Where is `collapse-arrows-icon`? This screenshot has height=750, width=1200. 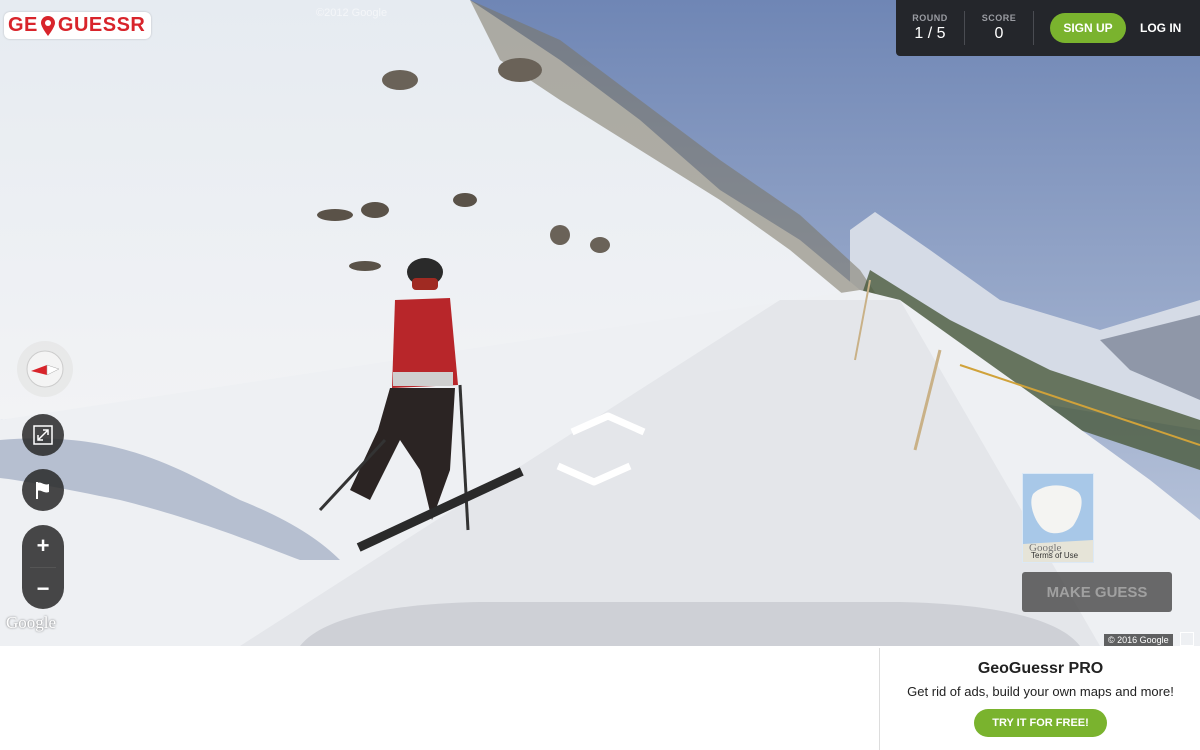 collapse-arrows-icon is located at coordinates (43, 435).